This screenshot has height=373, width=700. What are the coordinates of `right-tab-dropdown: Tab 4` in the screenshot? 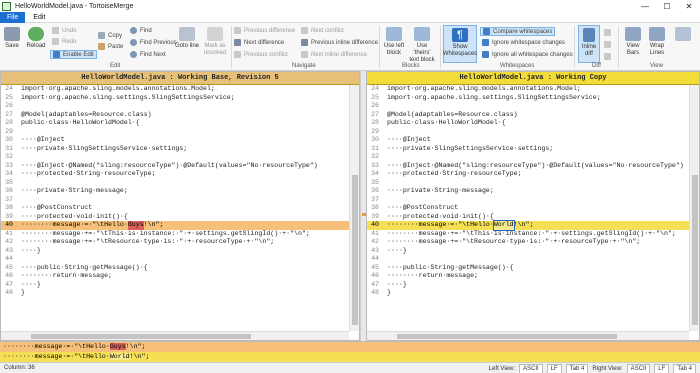 It's located at (684, 368).